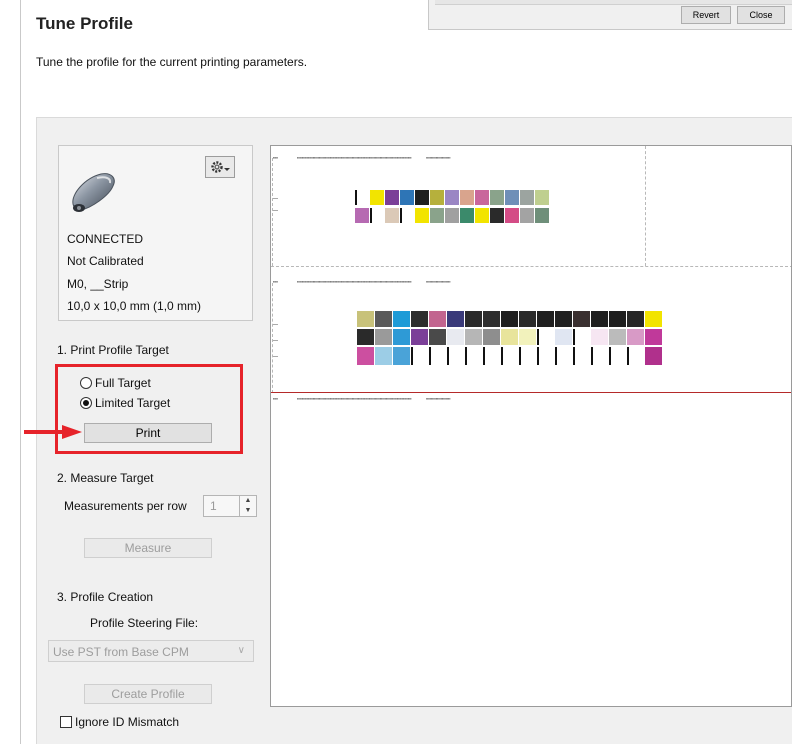  I want to click on spin-down-icon: ▼, so click(248, 511).